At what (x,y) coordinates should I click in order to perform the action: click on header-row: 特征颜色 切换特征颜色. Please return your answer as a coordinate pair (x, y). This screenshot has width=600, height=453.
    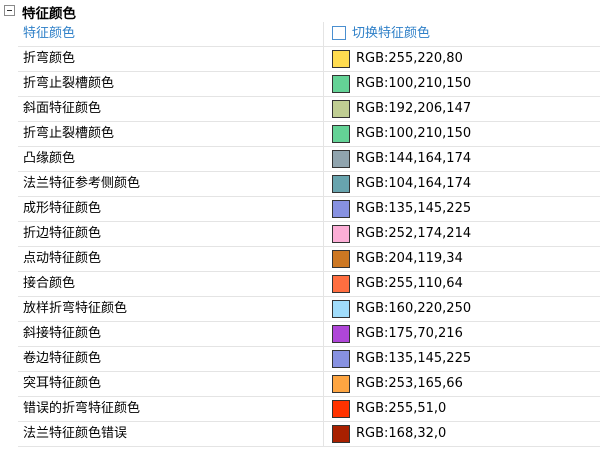
    Looking at the image, I should click on (309, 34).